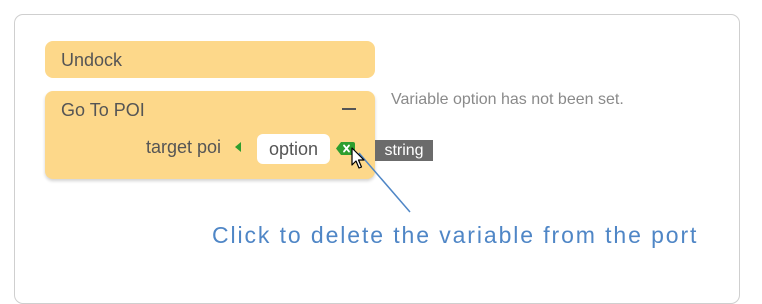  Describe the element at coordinates (358, 158) in the screenshot. I see `mouse-cursor-icon` at that location.